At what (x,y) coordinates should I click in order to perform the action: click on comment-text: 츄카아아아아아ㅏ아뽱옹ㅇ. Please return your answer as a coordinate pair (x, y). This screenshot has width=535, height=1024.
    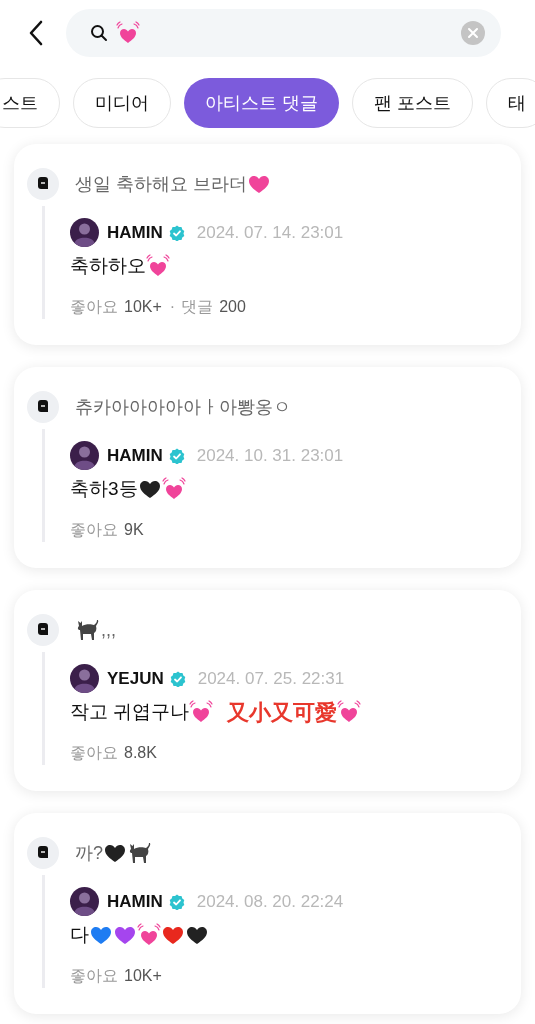
    Looking at the image, I should click on (183, 407).